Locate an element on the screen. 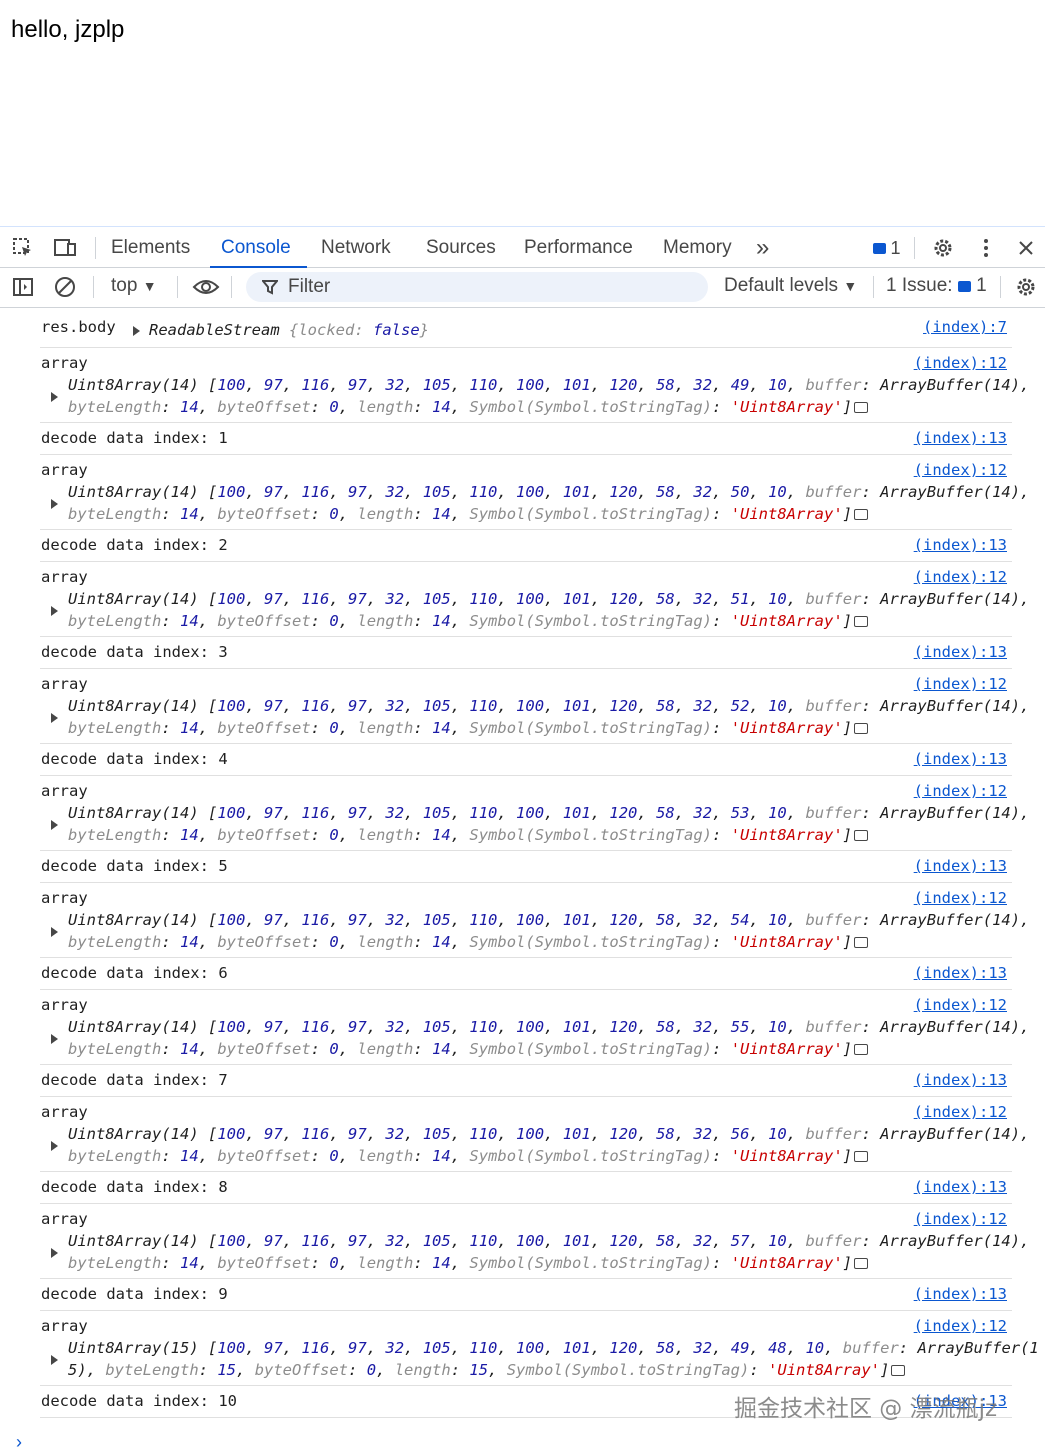 The image size is (1045, 1453). tab-network: Network is located at coordinates (356, 247).